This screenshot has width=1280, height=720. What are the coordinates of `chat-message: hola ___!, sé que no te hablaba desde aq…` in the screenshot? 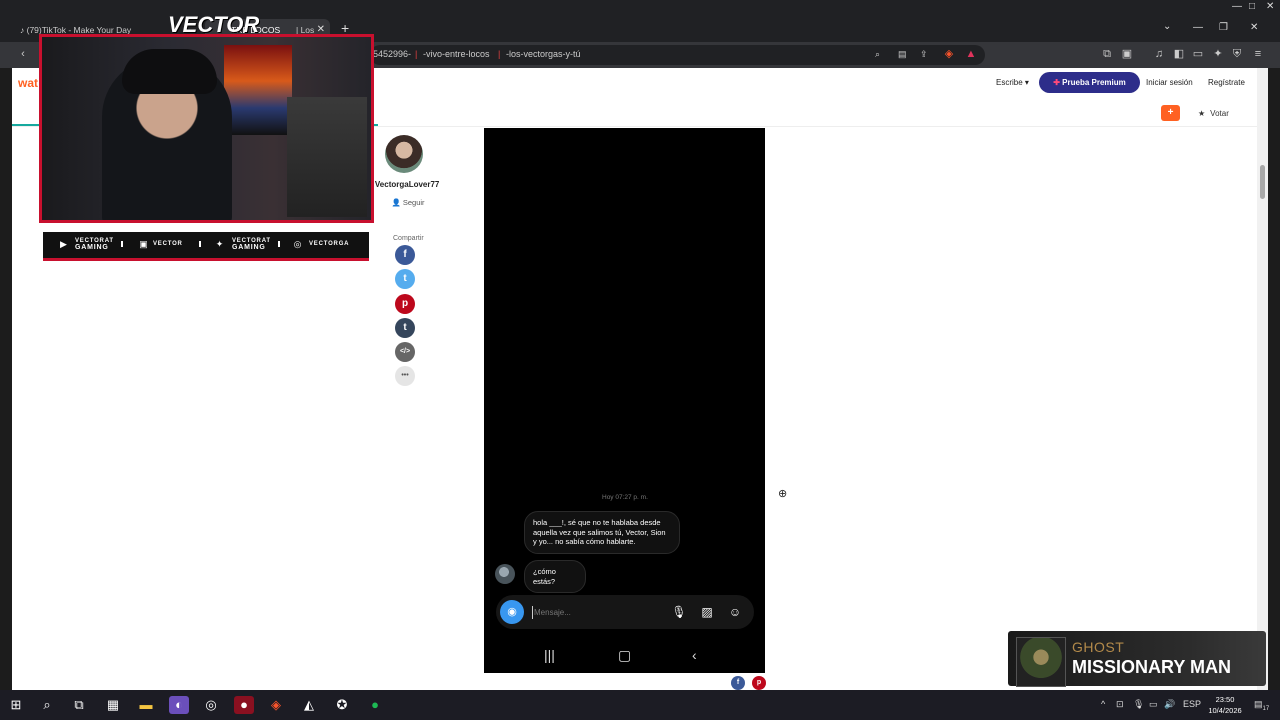 It's located at (602, 532).